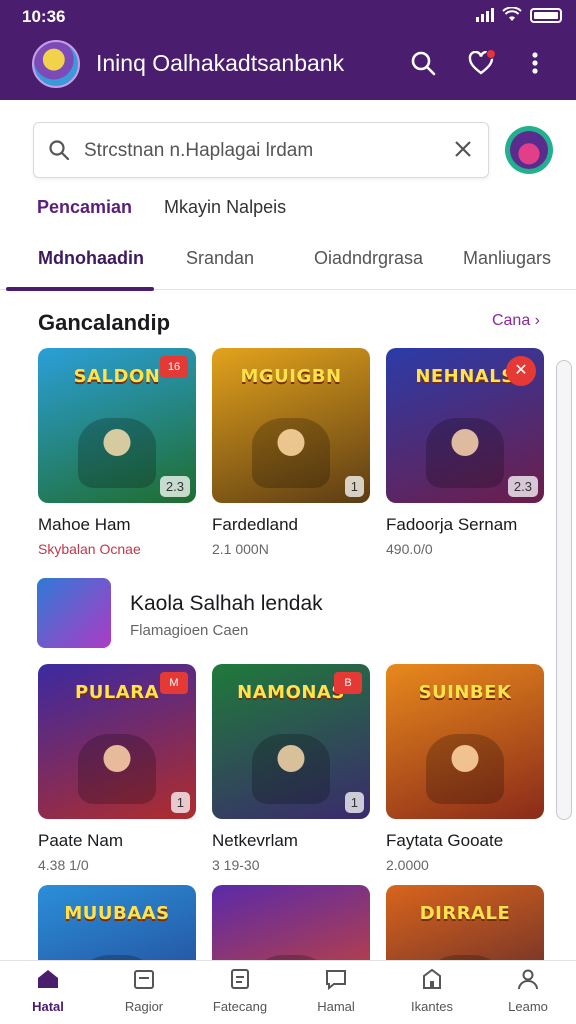  I want to click on feature-title: Kaola Salhah lendak, so click(226, 603).